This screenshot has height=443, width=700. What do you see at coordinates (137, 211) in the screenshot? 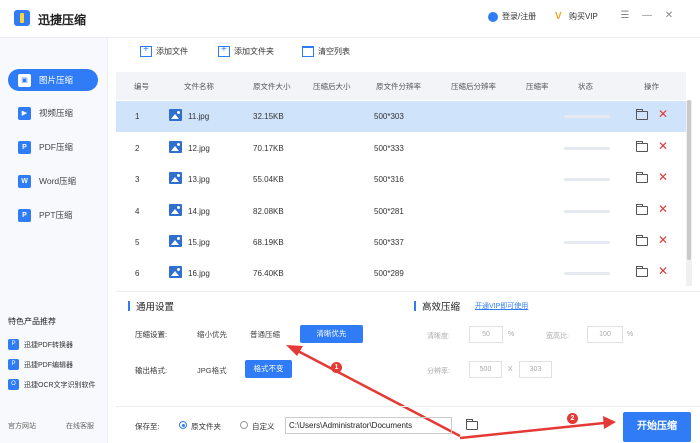
I see `row-num: 4` at bounding box center [137, 211].